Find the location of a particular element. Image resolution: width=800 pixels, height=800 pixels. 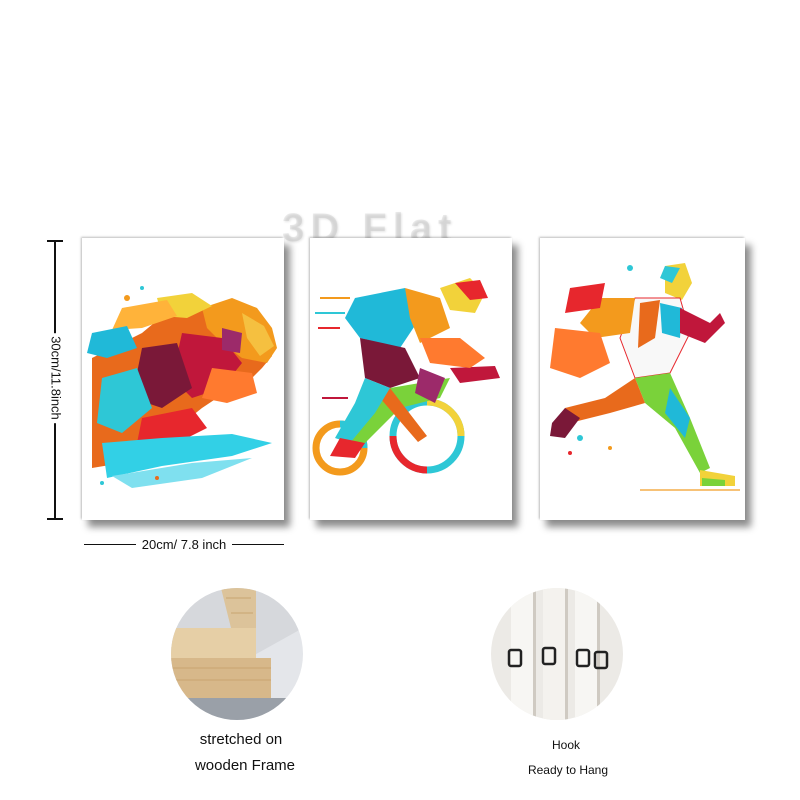

frame-caption-line2: wooden Frame is located at coordinates (245, 765).